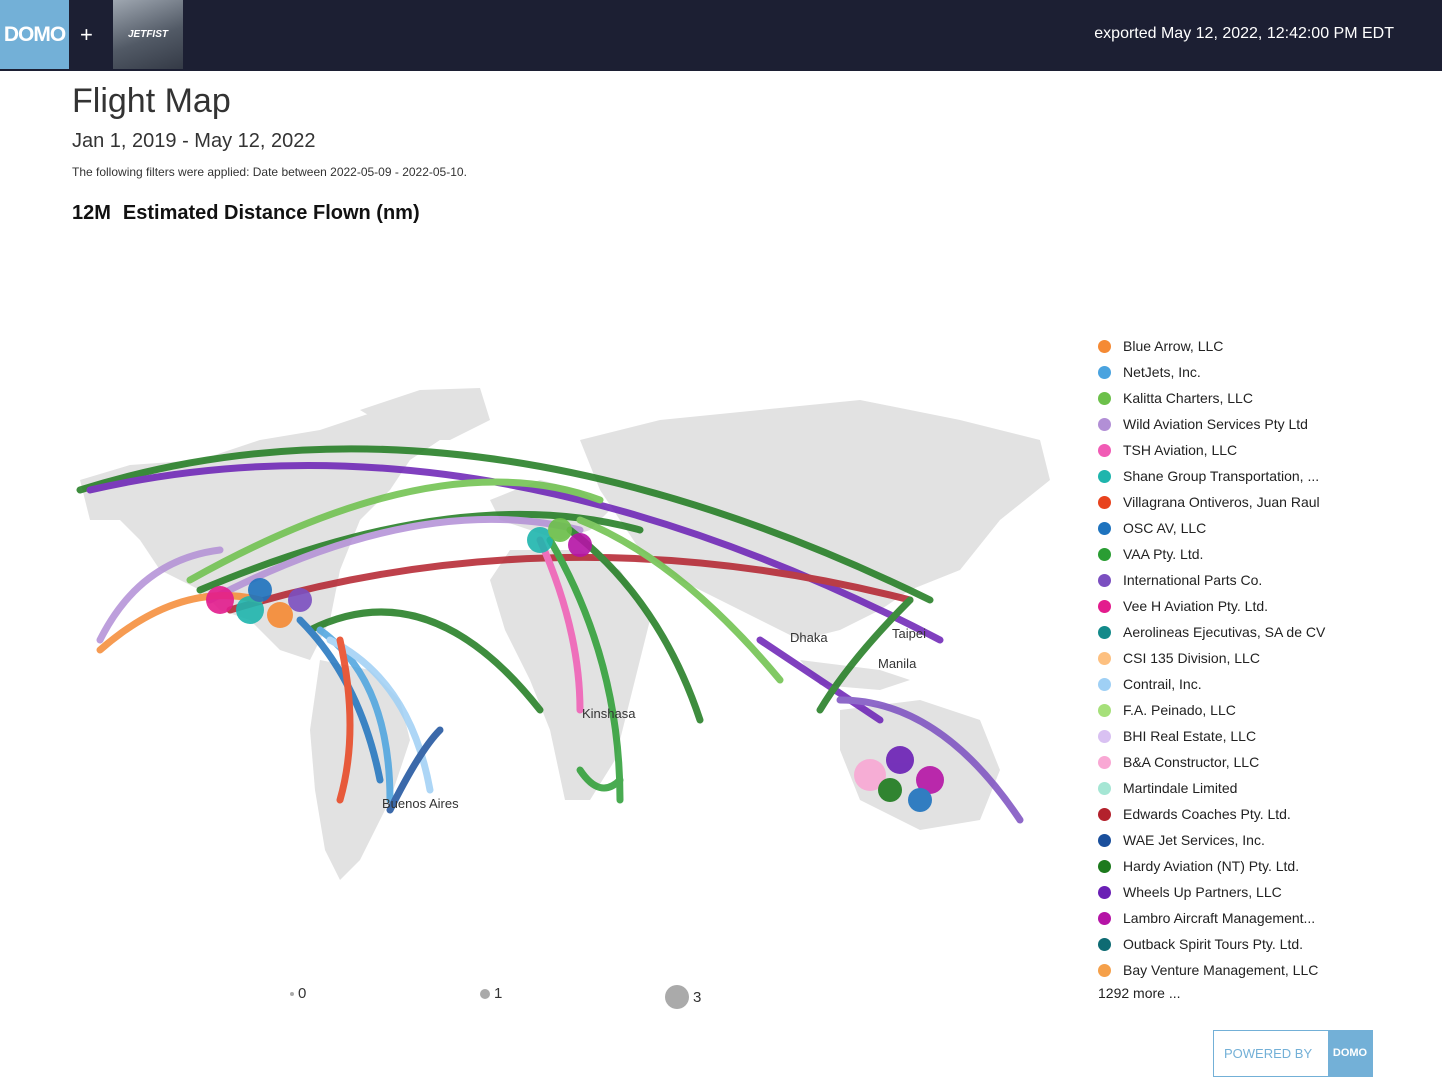  Describe the element at coordinates (1202, 892) in the screenshot. I see `legend-label: Wheels Up Partners, LLC` at that location.